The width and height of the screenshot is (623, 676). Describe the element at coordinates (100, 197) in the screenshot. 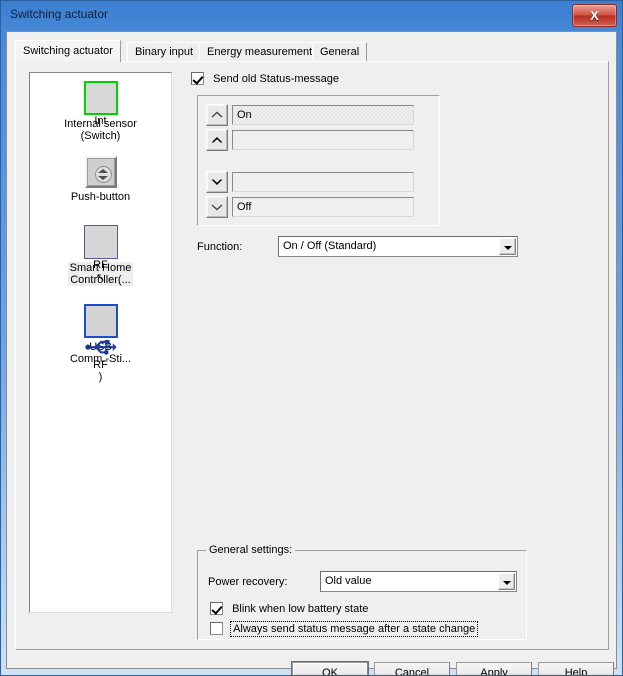

I see `list-item-label: Push-button` at that location.